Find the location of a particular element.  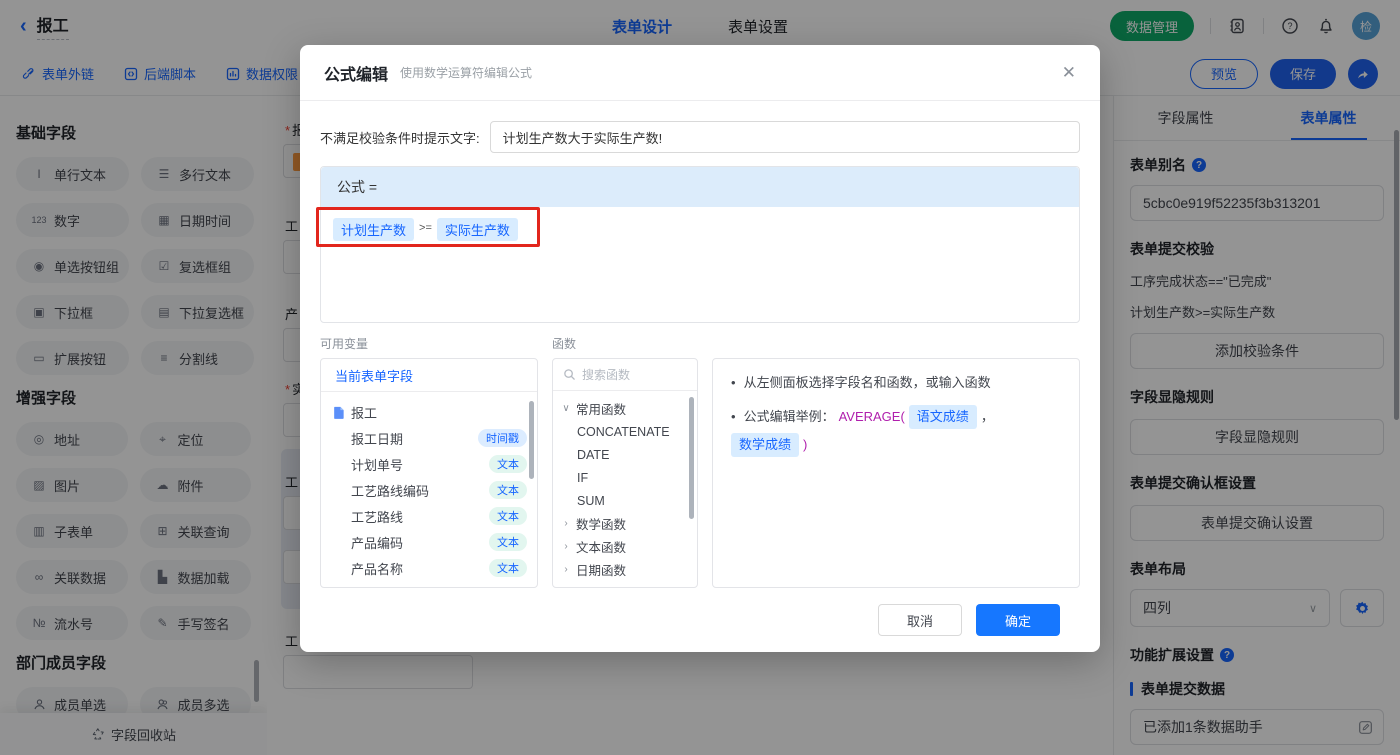

function-group-name: 常用函数 is located at coordinates (601, 410).